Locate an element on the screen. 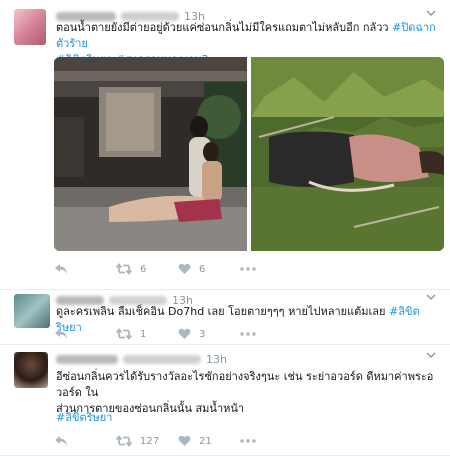  like-button: 3 is located at coordinates (209, 334).